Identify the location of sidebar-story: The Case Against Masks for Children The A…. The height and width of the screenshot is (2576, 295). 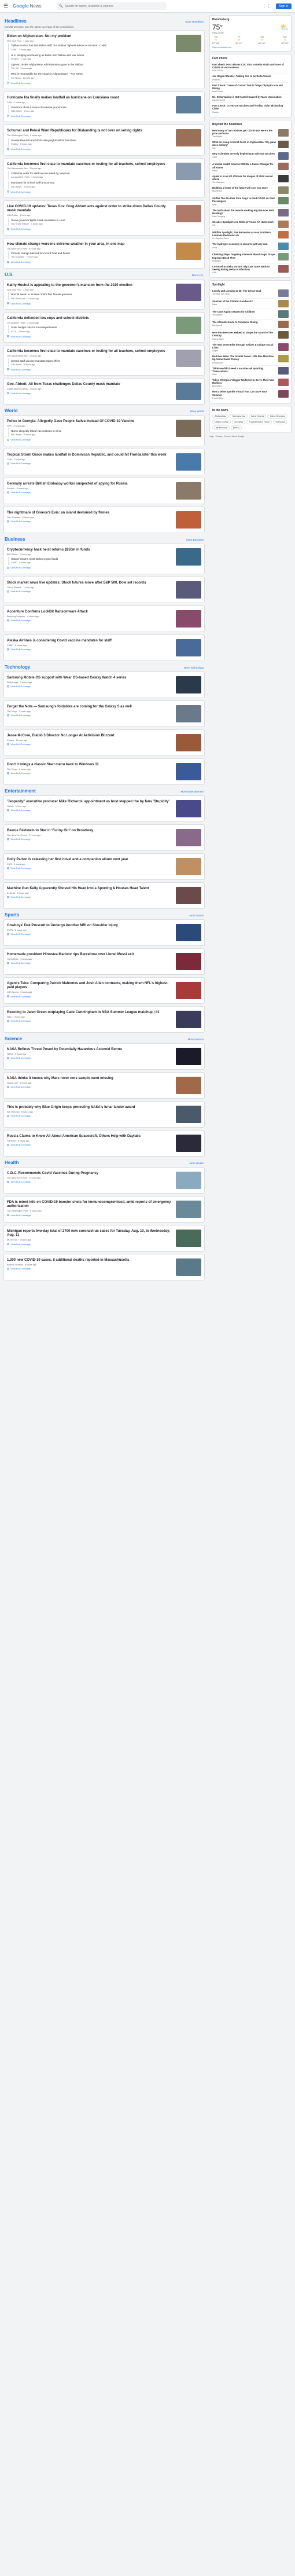
(251, 314).